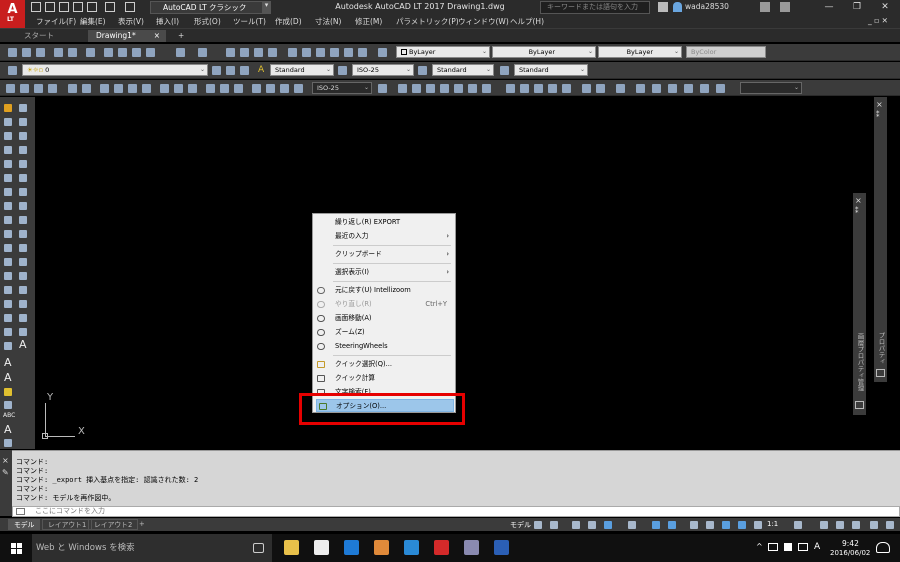  What do you see at coordinates (23, 206) in the screenshot?
I see `scale-icon` at bounding box center [23, 206].